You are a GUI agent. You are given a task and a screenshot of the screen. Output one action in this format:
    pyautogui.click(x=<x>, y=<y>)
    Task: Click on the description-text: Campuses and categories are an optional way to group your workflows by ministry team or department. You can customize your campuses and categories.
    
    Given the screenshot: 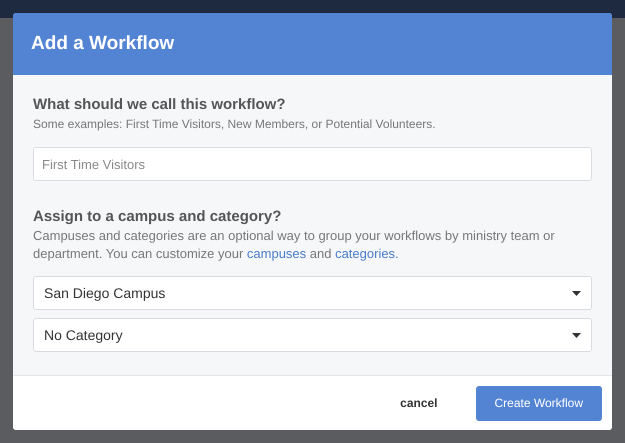 What is the action you would take?
    pyautogui.click(x=294, y=245)
    